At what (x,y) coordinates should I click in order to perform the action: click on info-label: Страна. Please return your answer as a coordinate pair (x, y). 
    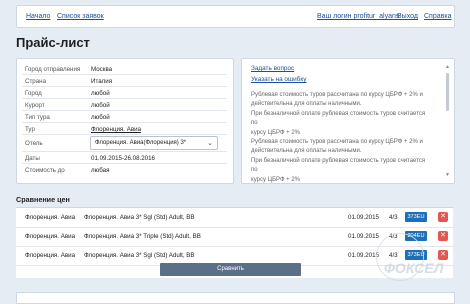
    Looking at the image, I should click on (36, 81).